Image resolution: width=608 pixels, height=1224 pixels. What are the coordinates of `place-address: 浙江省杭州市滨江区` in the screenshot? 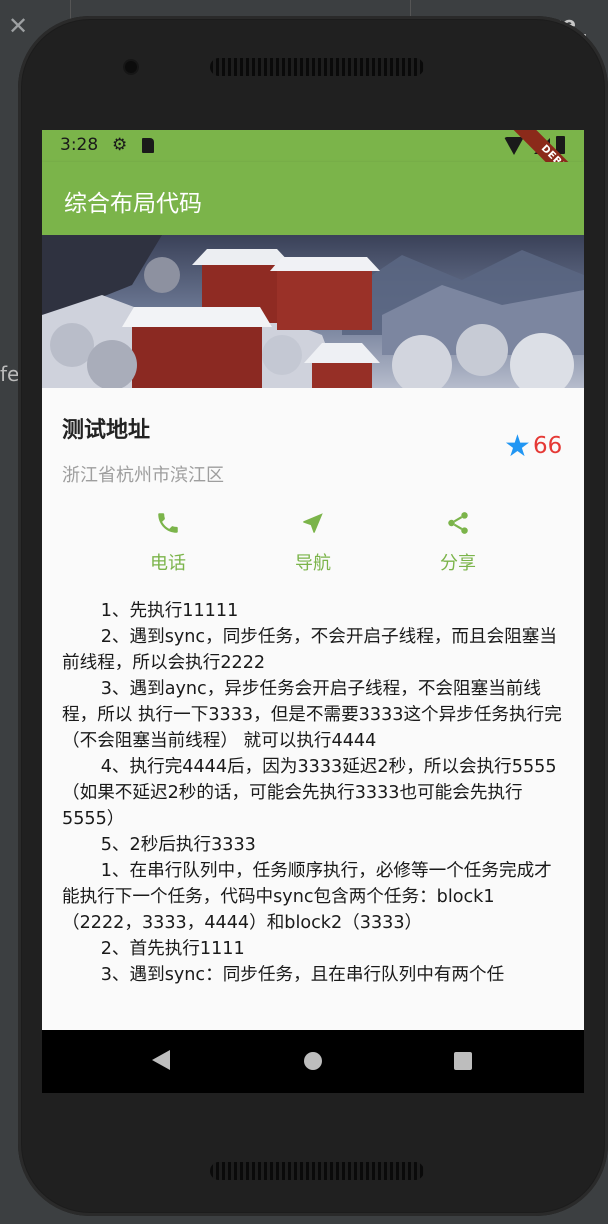 It's located at (143, 475).